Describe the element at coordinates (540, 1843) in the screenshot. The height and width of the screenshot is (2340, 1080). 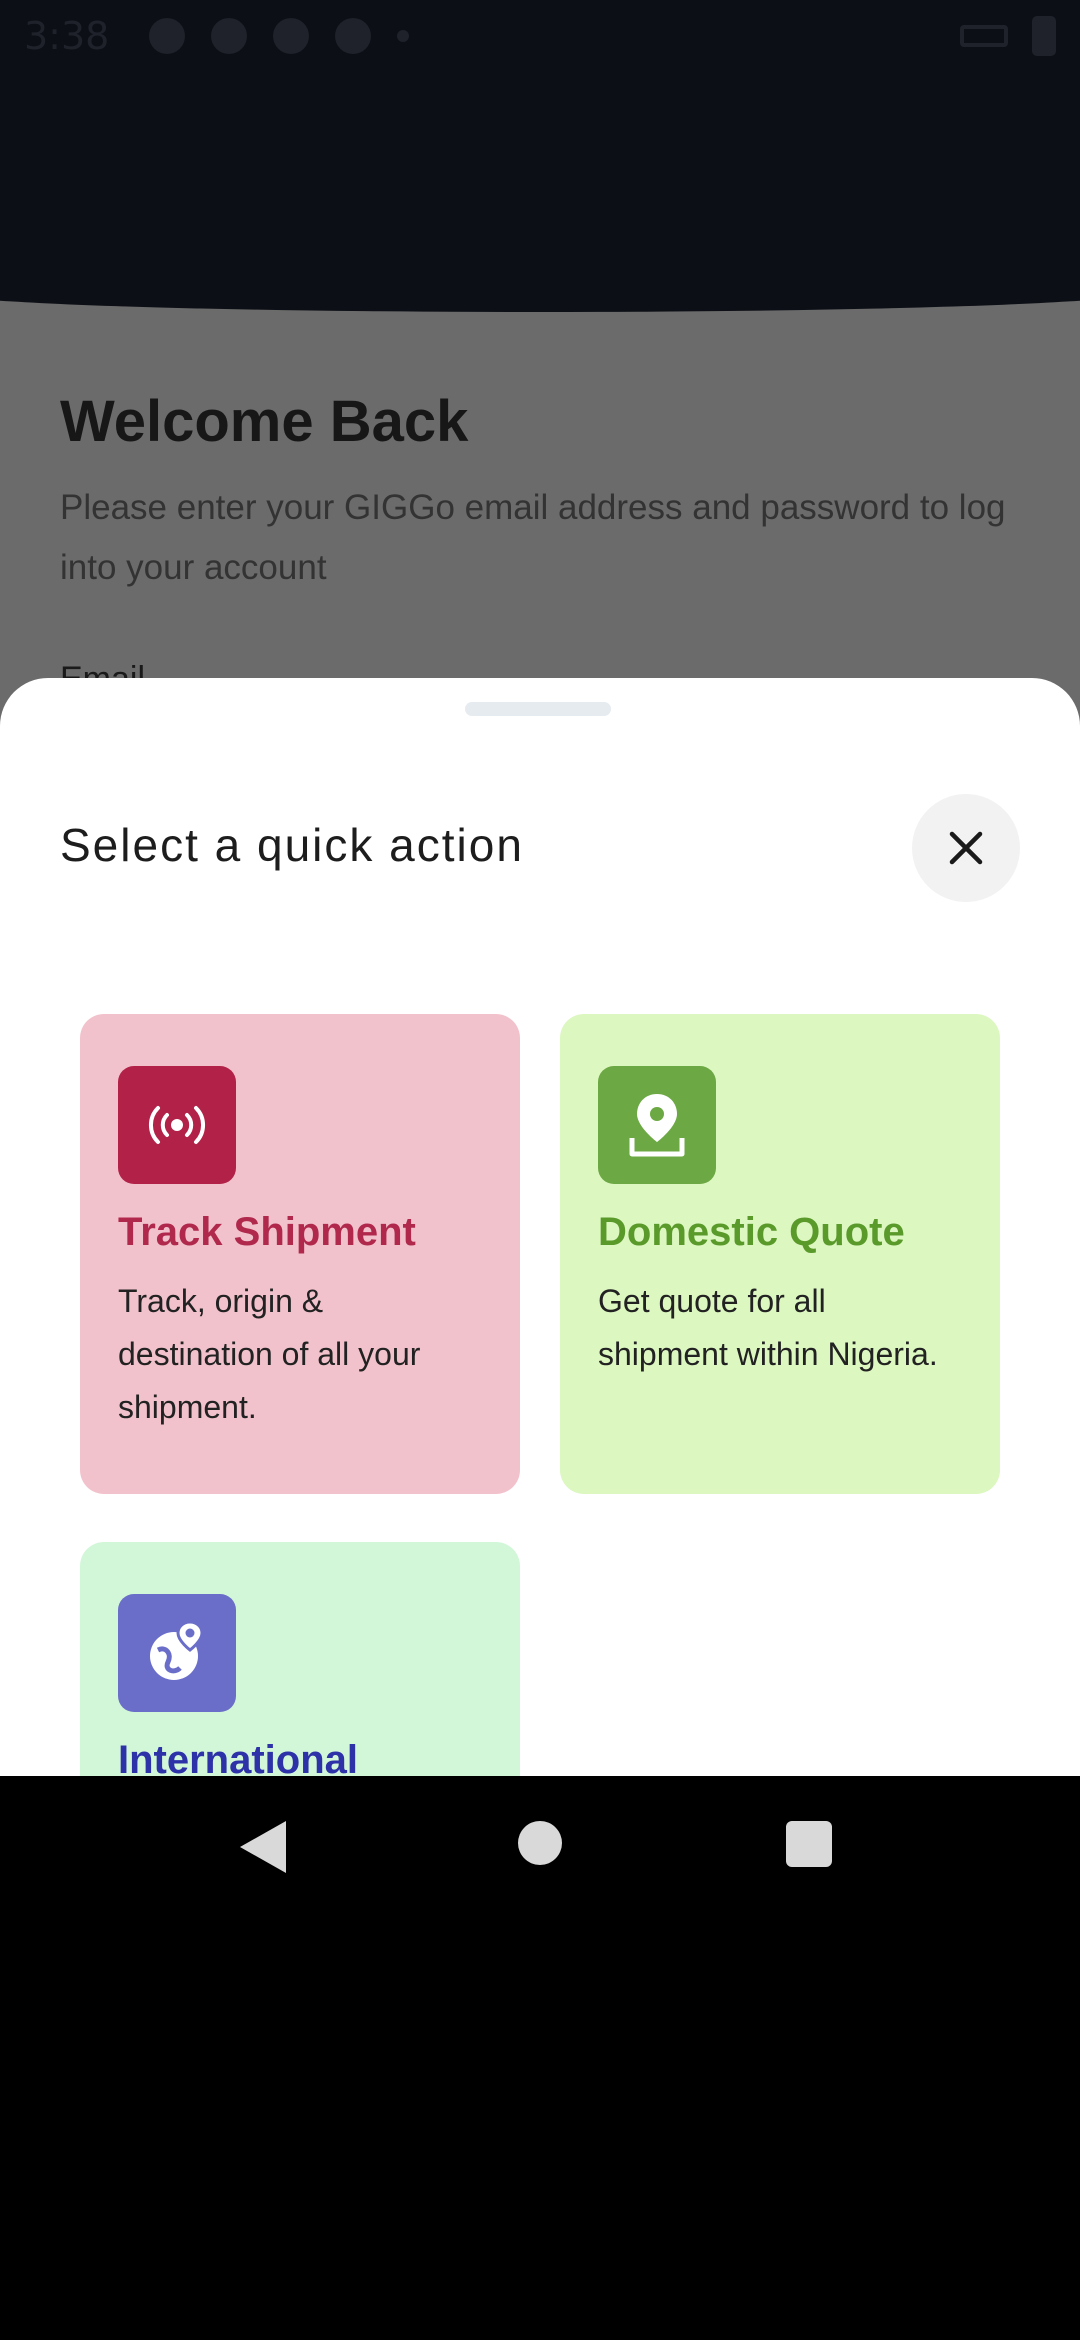
I see `home-circle-icon` at that location.